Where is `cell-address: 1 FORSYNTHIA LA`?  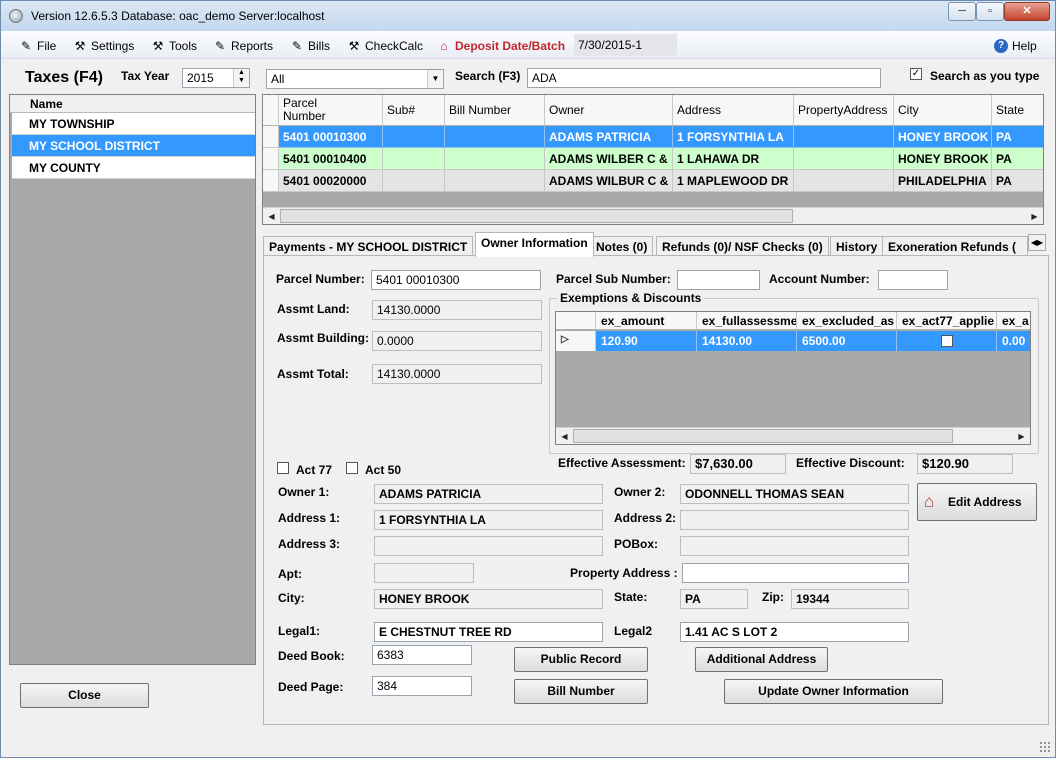 cell-address: 1 FORSYNTHIA LA is located at coordinates (733, 137).